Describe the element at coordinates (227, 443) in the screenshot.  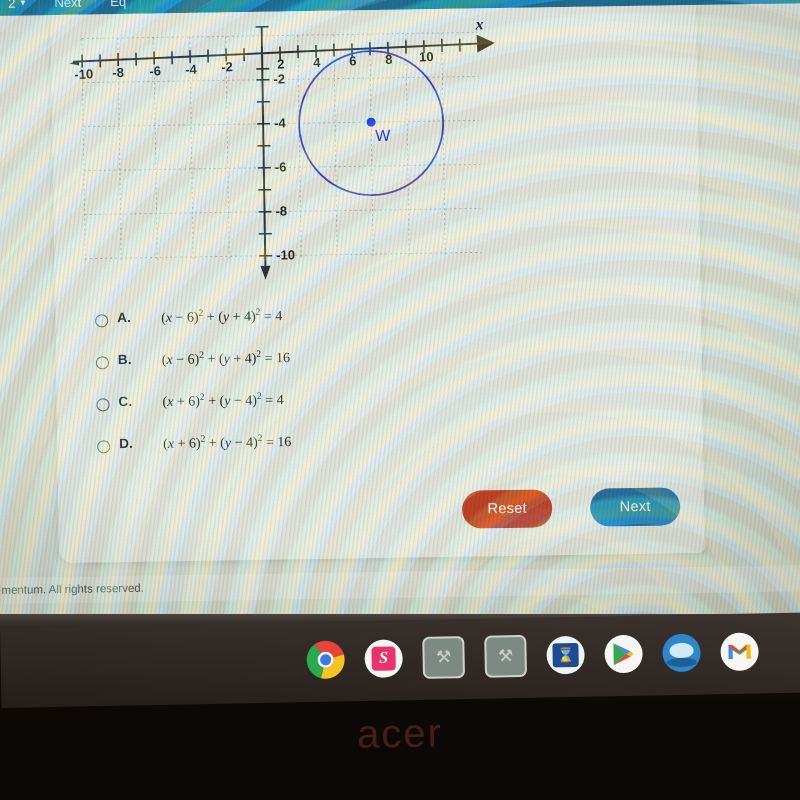
I see `option-d-equation: (x + 6)2 + (y − 4)2 = 16` at that location.